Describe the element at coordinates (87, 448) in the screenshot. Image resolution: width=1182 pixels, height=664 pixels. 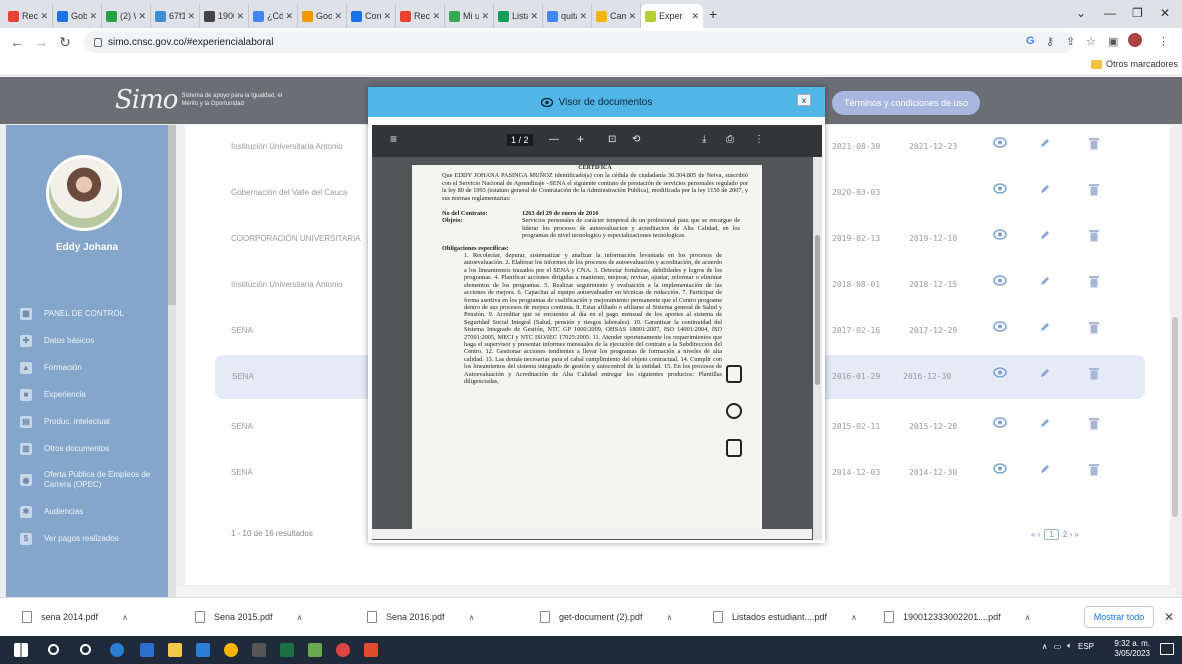
I see `sidebar-item: ▥ Otros documentos` at that location.